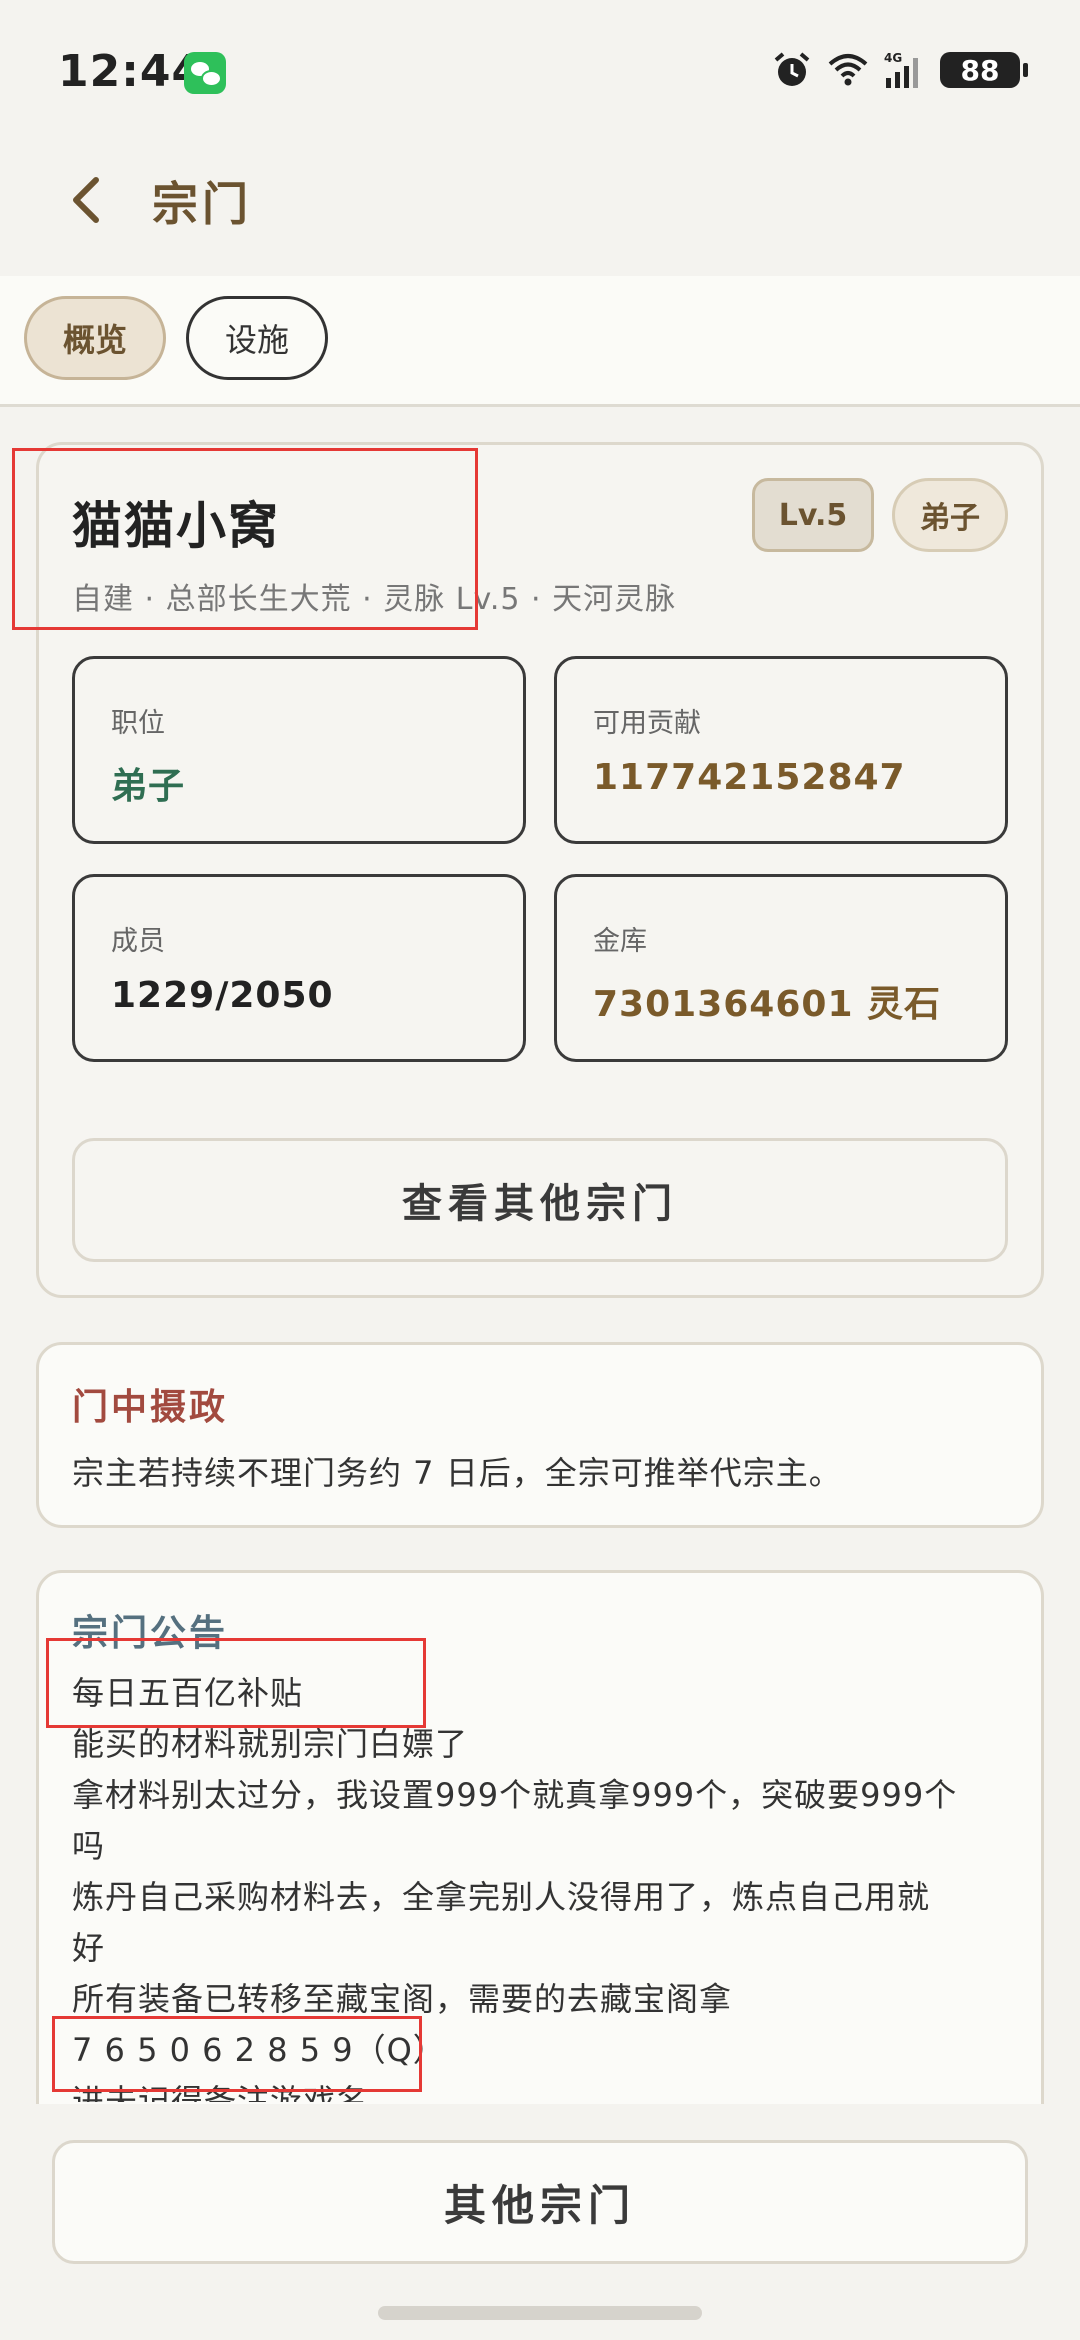 The image size is (1080, 2340). What do you see at coordinates (984, 70) in the screenshot?
I see `battery-icon: 88` at bounding box center [984, 70].